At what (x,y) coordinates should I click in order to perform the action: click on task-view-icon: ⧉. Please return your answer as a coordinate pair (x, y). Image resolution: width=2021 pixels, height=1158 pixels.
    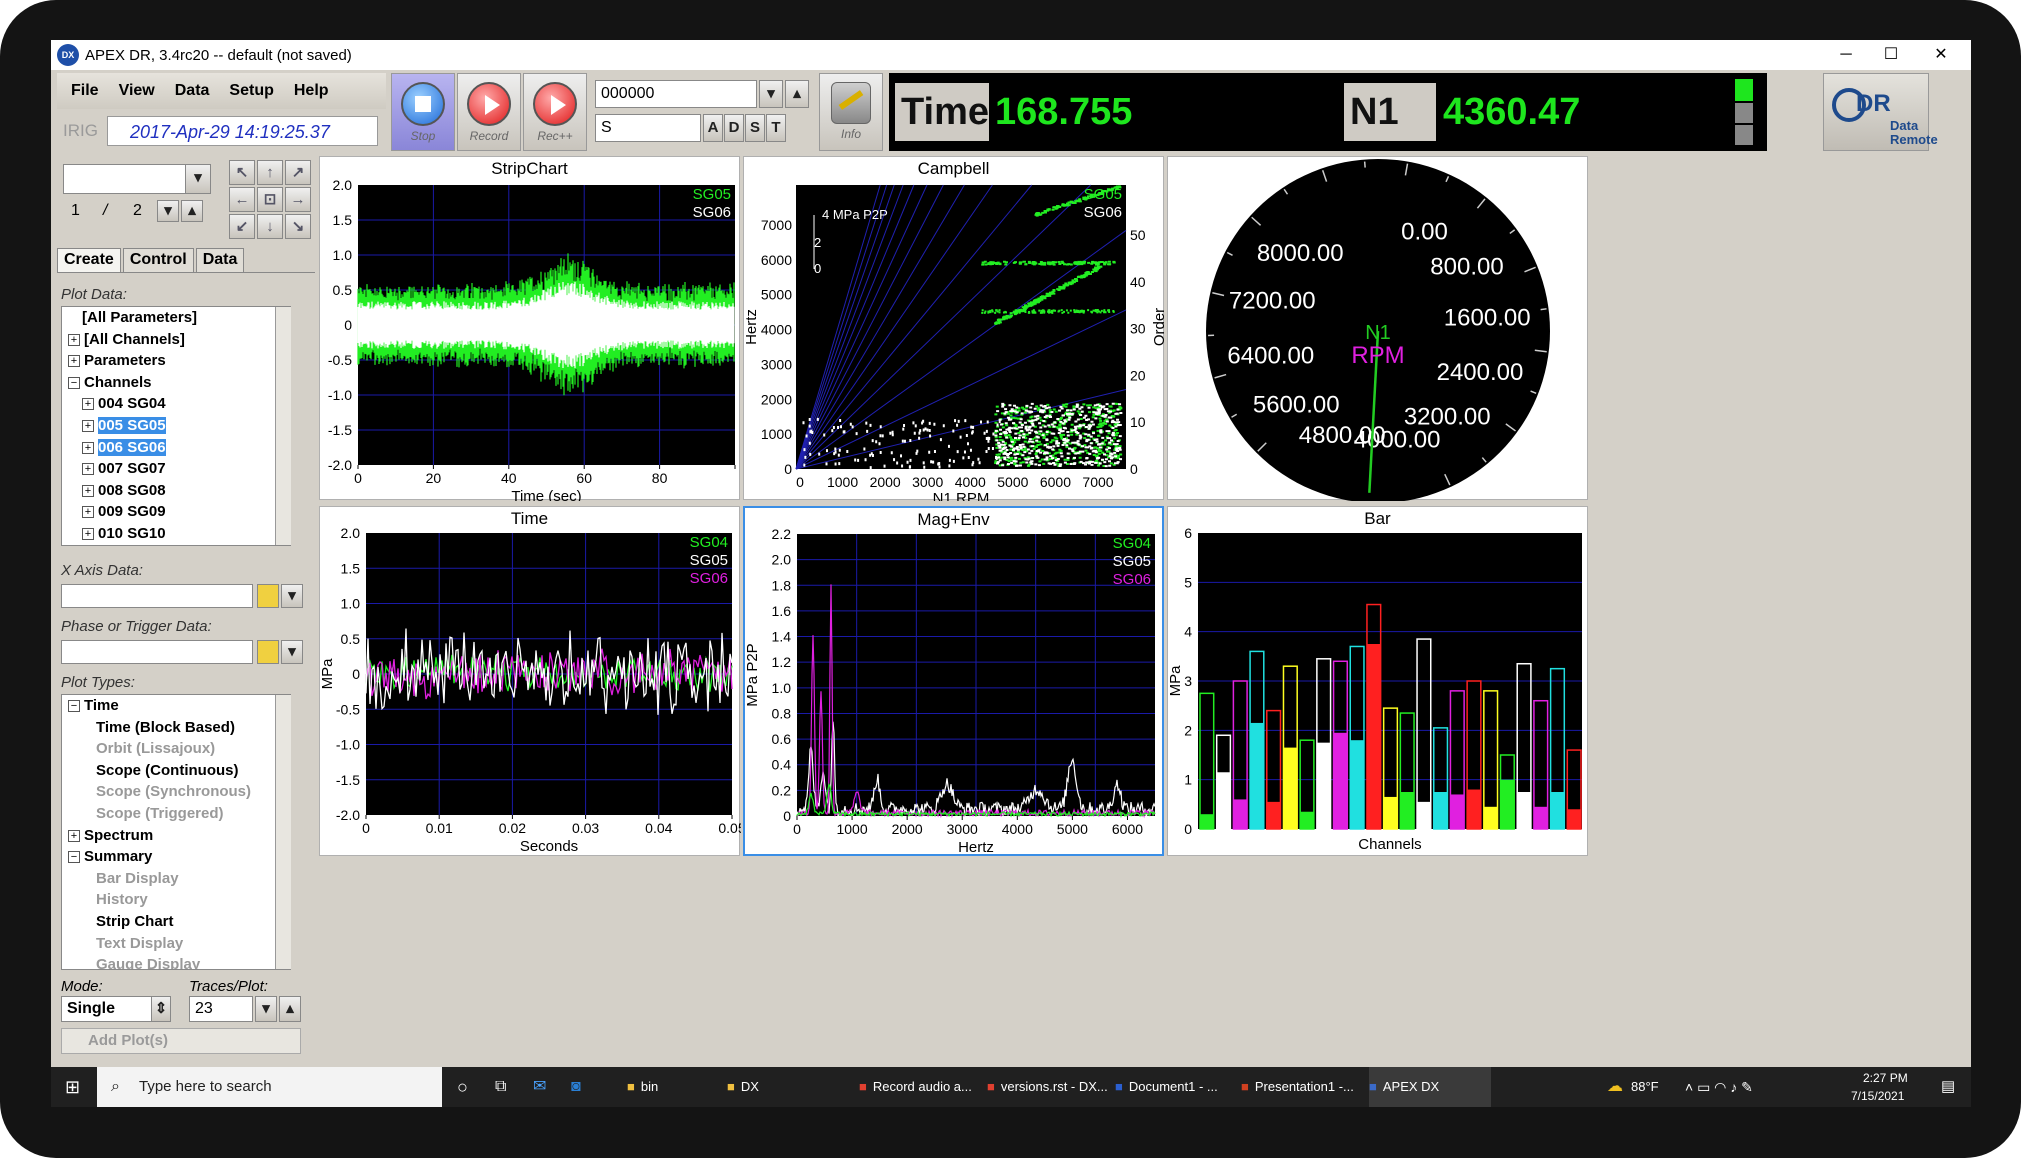
    Looking at the image, I should click on (500, 1087).